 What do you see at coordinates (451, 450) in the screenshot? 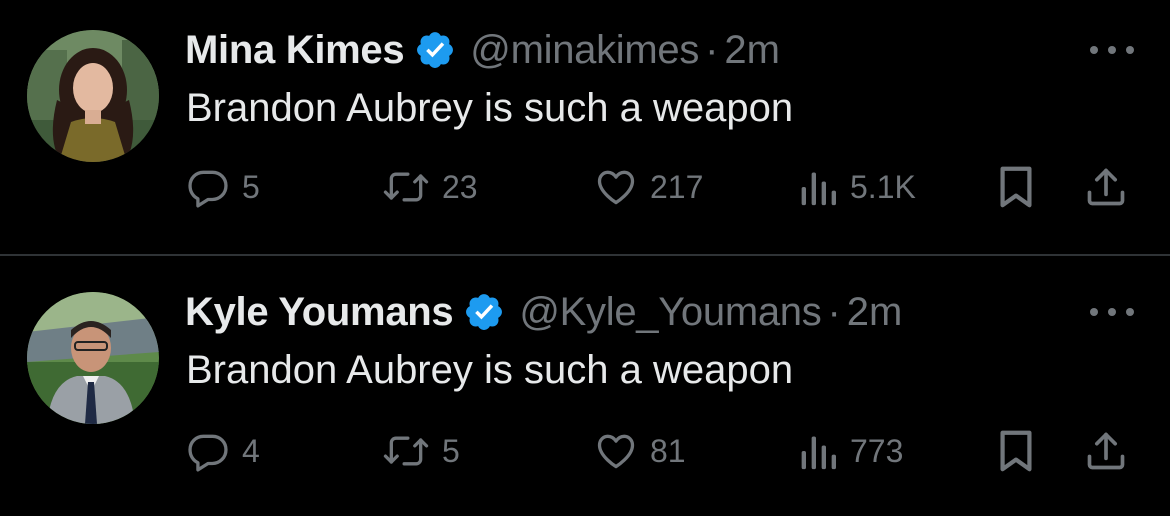
I see `retweet-count: 5` at bounding box center [451, 450].